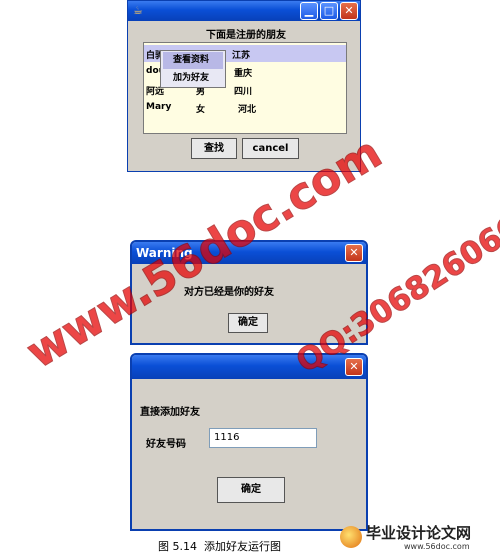 The width and height of the screenshot is (500, 556). I want to click on friends-window-titlebar: ☕ ▁ □ ✕, so click(244, 11).